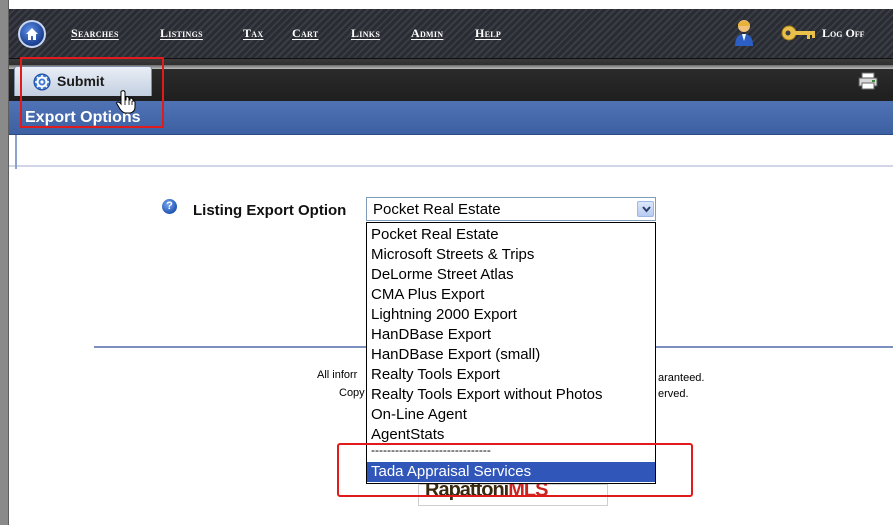 The height and width of the screenshot is (525, 893). I want to click on agent-icon, so click(744, 33).